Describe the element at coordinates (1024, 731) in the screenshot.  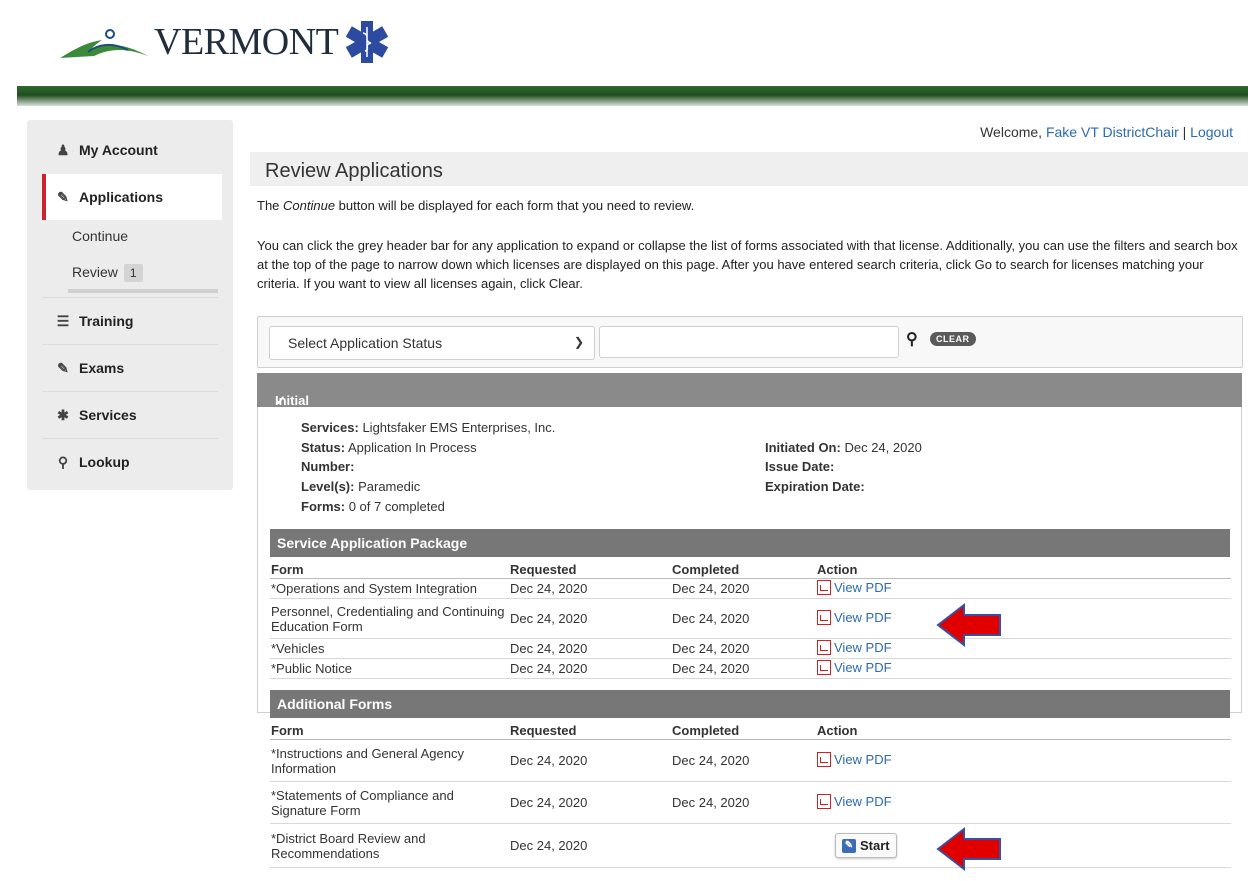
I see `col-action: Action` at that location.